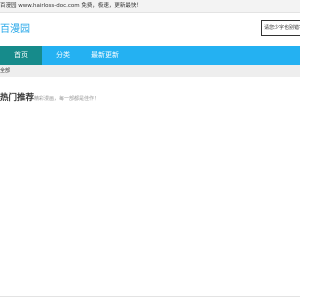 The image size is (320, 300). What do you see at coordinates (63, 55) in the screenshot?
I see `nav-item-categories: 分类` at bounding box center [63, 55].